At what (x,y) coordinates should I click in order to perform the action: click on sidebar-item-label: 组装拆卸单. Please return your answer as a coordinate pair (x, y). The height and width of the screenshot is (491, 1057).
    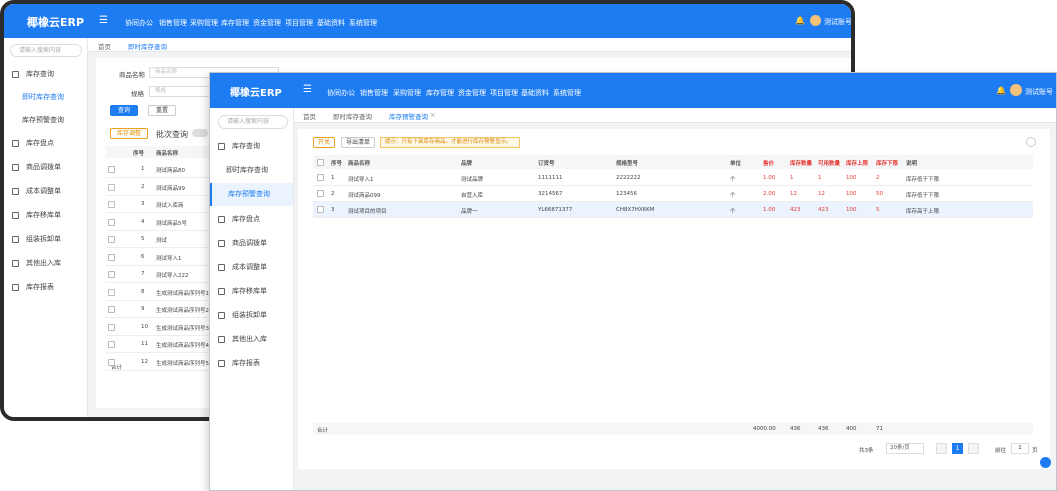
    Looking at the image, I should click on (249, 315).